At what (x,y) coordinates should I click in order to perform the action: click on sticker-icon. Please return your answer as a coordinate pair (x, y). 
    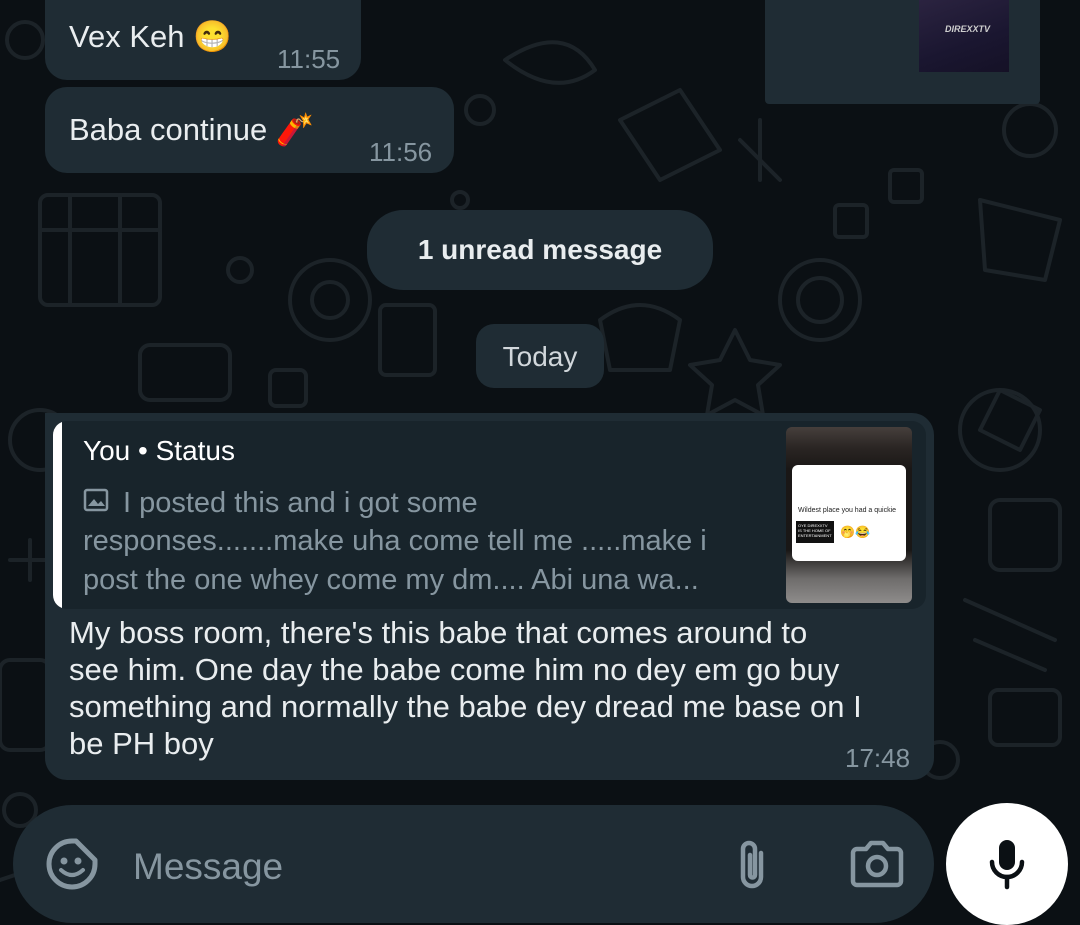
    Looking at the image, I should click on (72, 866).